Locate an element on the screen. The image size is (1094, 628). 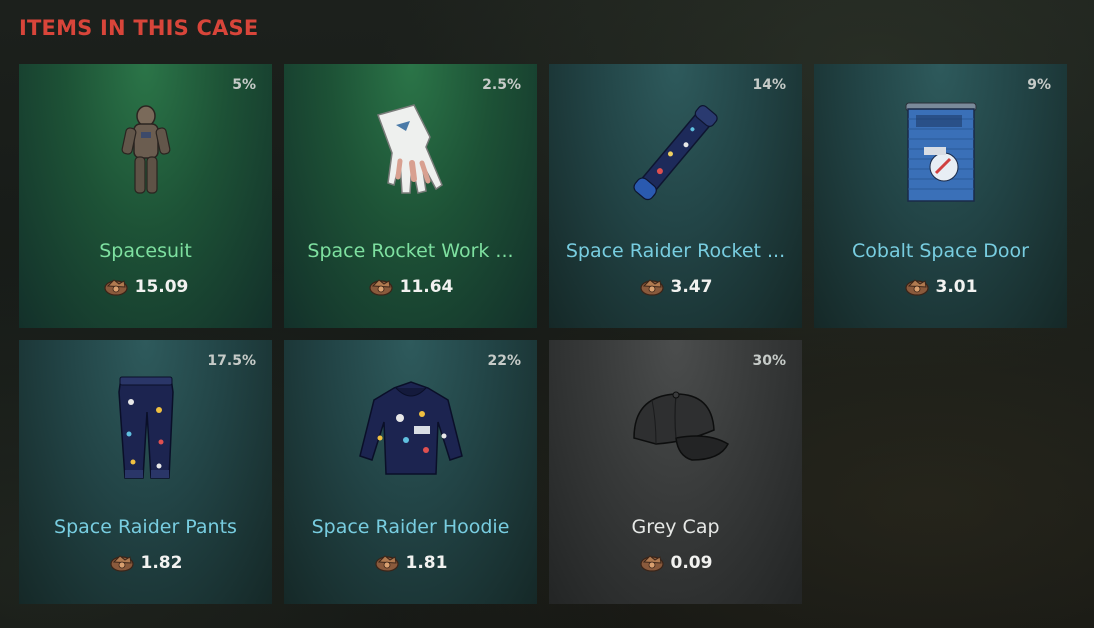
item-price: 0.09 is located at coordinates (691, 563).